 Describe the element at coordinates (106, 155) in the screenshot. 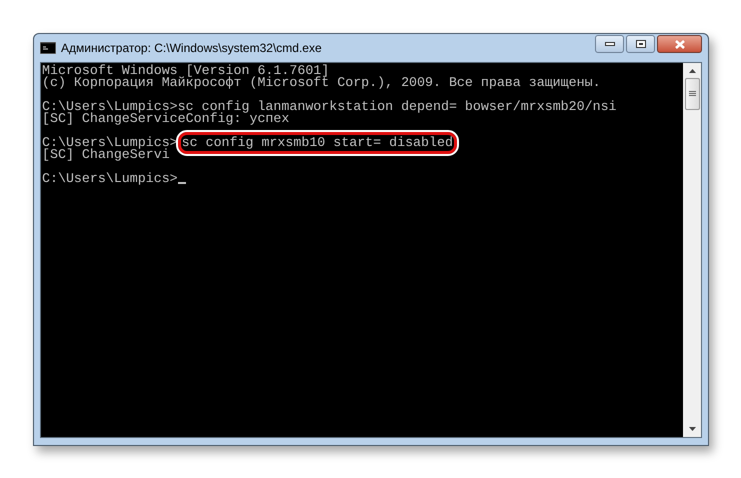

I see `console-text: [SC] ChangeServi` at that location.